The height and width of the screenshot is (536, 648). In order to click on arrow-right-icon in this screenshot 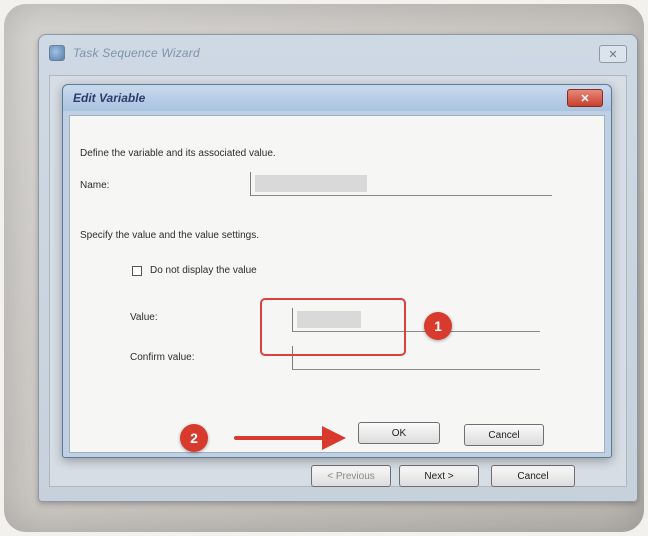, I will do `click(290, 438)`.